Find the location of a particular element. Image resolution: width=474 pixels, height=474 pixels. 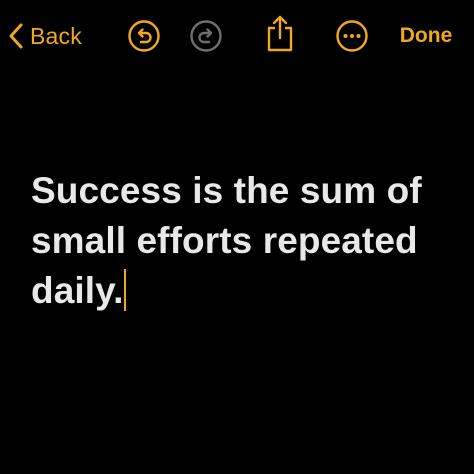

share-button is located at coordinates (280, 35).